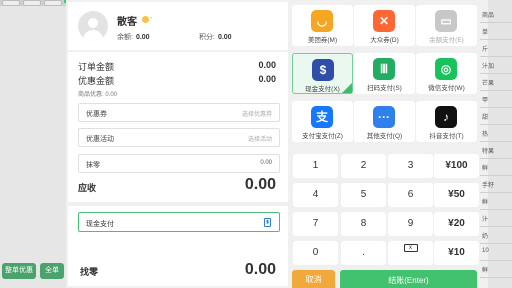 This screenshot has width=512, height=288. Describe the element at coordinates (488, 152) in the screenshot. I see `background-product-item: 特果` at that location.